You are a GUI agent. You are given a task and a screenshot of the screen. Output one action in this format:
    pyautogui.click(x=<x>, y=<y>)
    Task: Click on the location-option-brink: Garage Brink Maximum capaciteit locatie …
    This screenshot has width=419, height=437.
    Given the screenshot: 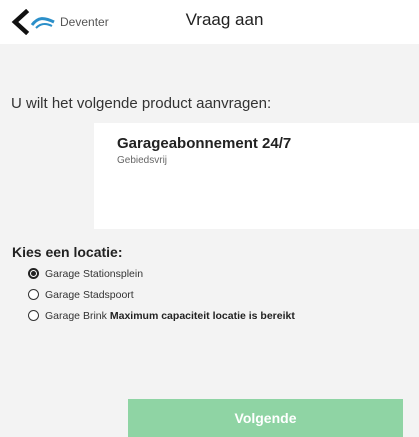 What is the action you would take?
    pyautogui.click(x=161, y=315)
    